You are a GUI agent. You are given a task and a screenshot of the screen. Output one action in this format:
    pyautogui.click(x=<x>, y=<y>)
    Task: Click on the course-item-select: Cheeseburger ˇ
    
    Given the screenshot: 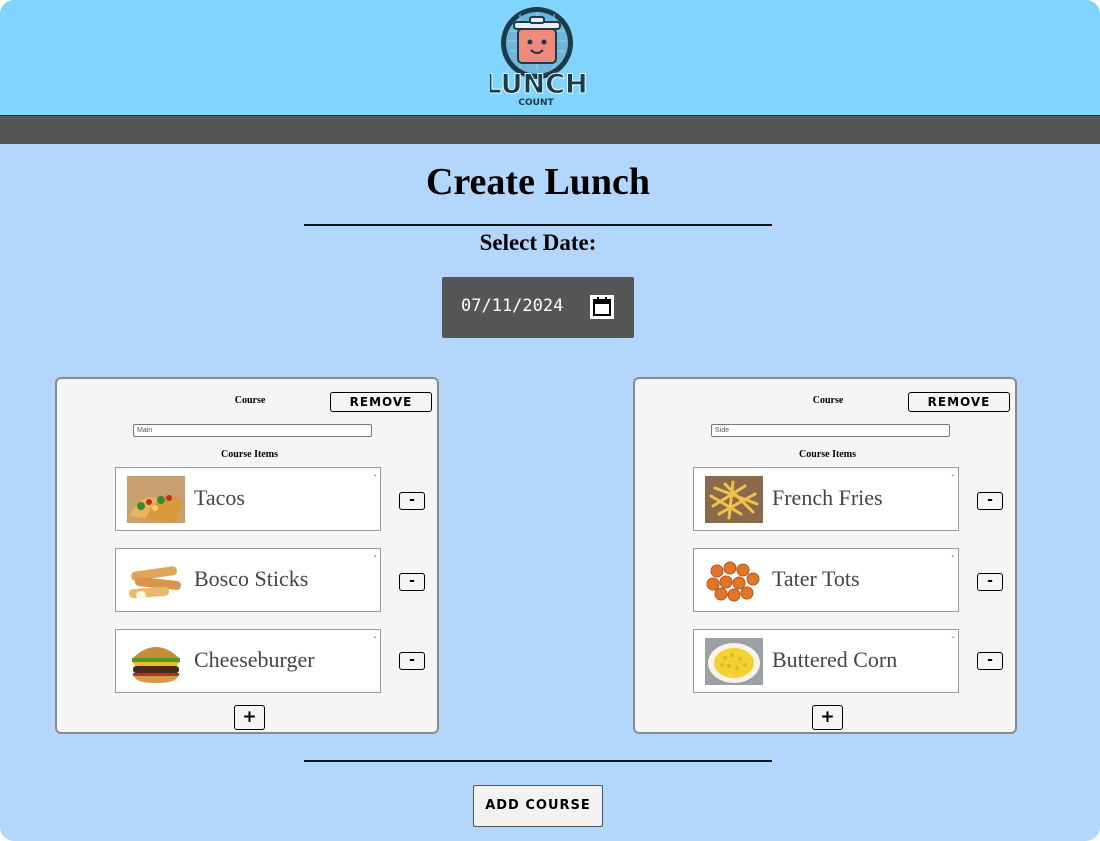 What is the action you would take?
    pyautogui.click(x=248, y=661)
    